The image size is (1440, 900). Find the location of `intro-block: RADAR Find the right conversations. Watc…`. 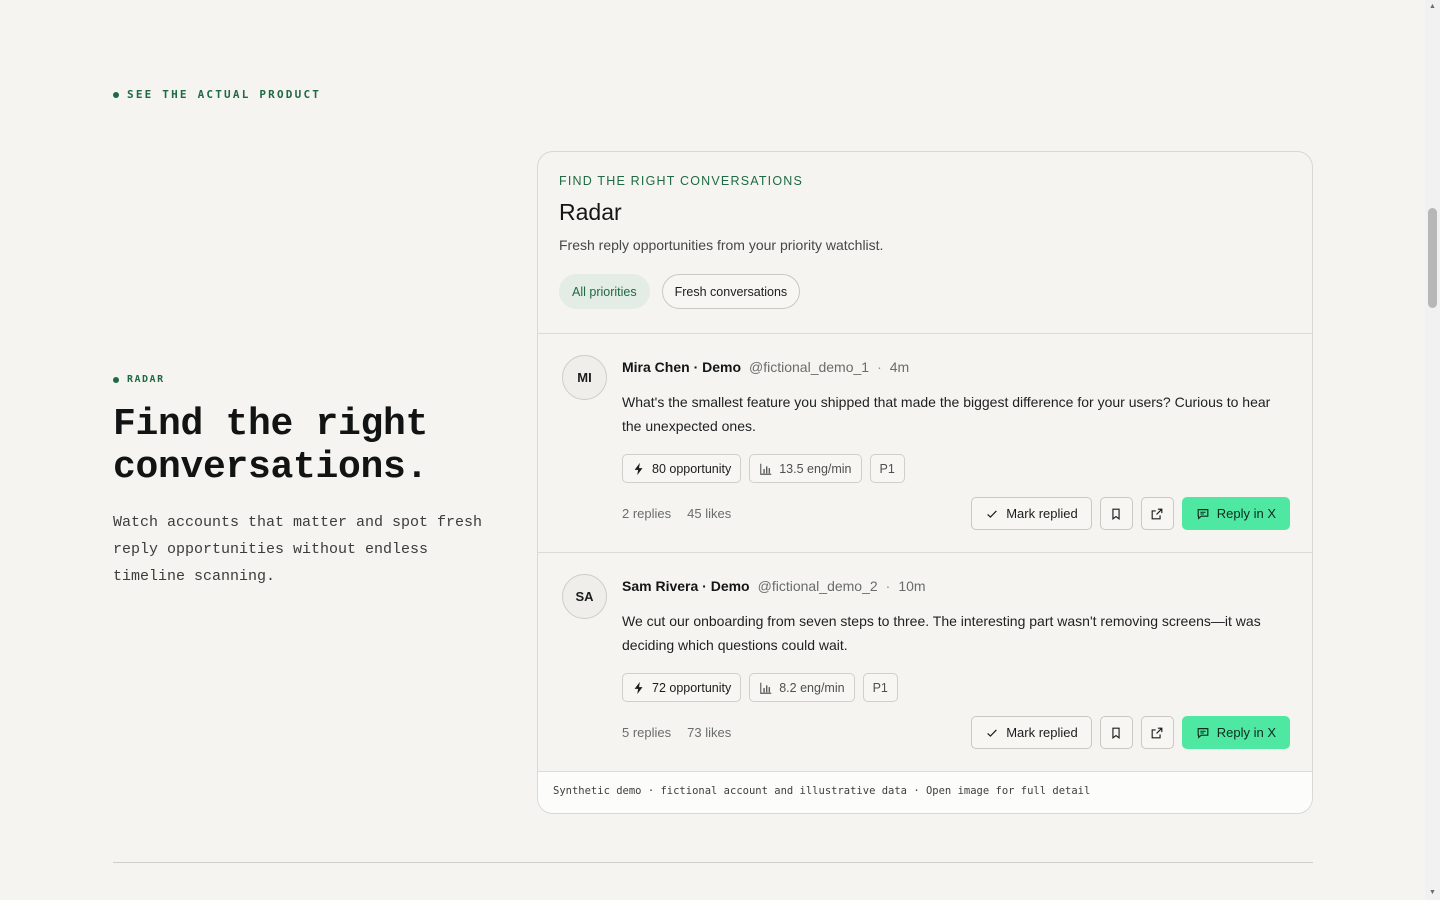

intro-block: RADAR Find the right conversations. Watc… is located at coordinates (313, 482).